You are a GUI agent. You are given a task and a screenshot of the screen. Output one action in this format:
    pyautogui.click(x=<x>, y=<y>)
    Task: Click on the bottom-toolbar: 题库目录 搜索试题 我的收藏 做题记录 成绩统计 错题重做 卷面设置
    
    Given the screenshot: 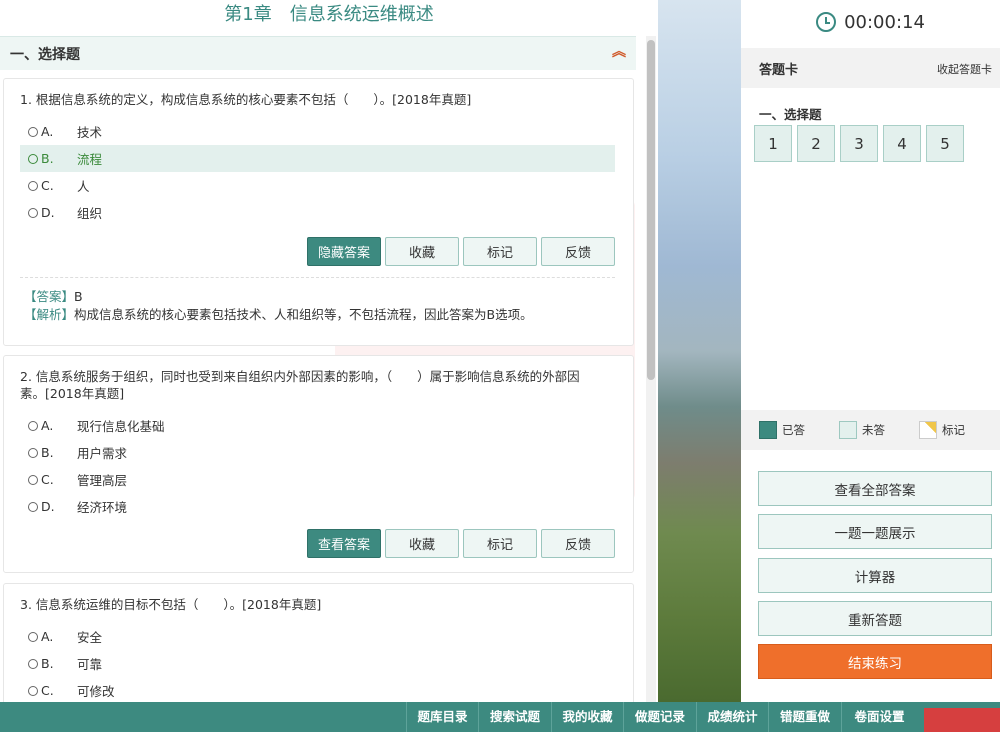 What is the action you would take?
    pyautogui.click(x=500, y=717)
    